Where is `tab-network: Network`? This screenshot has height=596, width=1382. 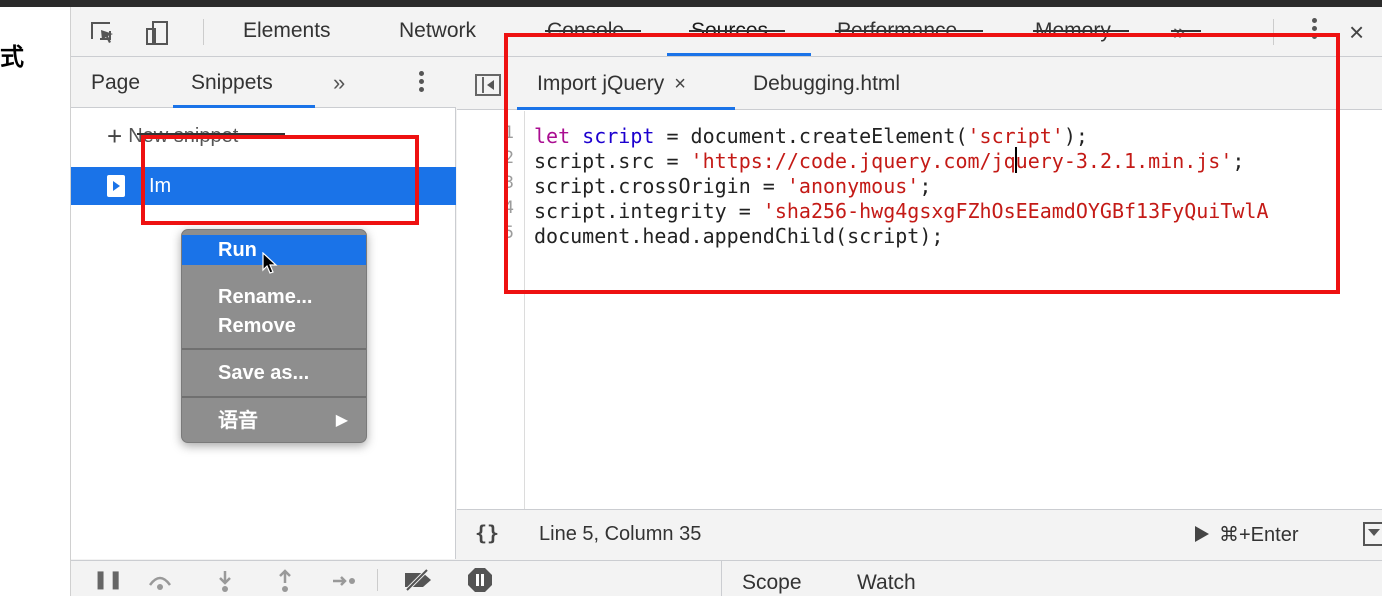
tab-network: Network is located at coordinates (437, 31).